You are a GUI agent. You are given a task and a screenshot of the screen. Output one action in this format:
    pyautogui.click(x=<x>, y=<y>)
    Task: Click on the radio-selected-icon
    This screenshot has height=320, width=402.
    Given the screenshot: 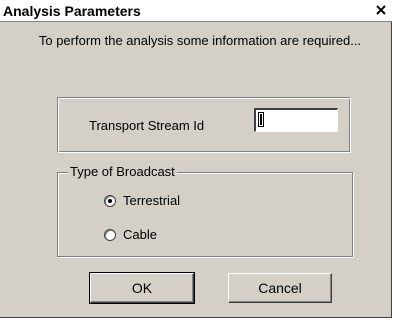 What is the action you would take?
    pyautogui.click(x=110, y=200)
    